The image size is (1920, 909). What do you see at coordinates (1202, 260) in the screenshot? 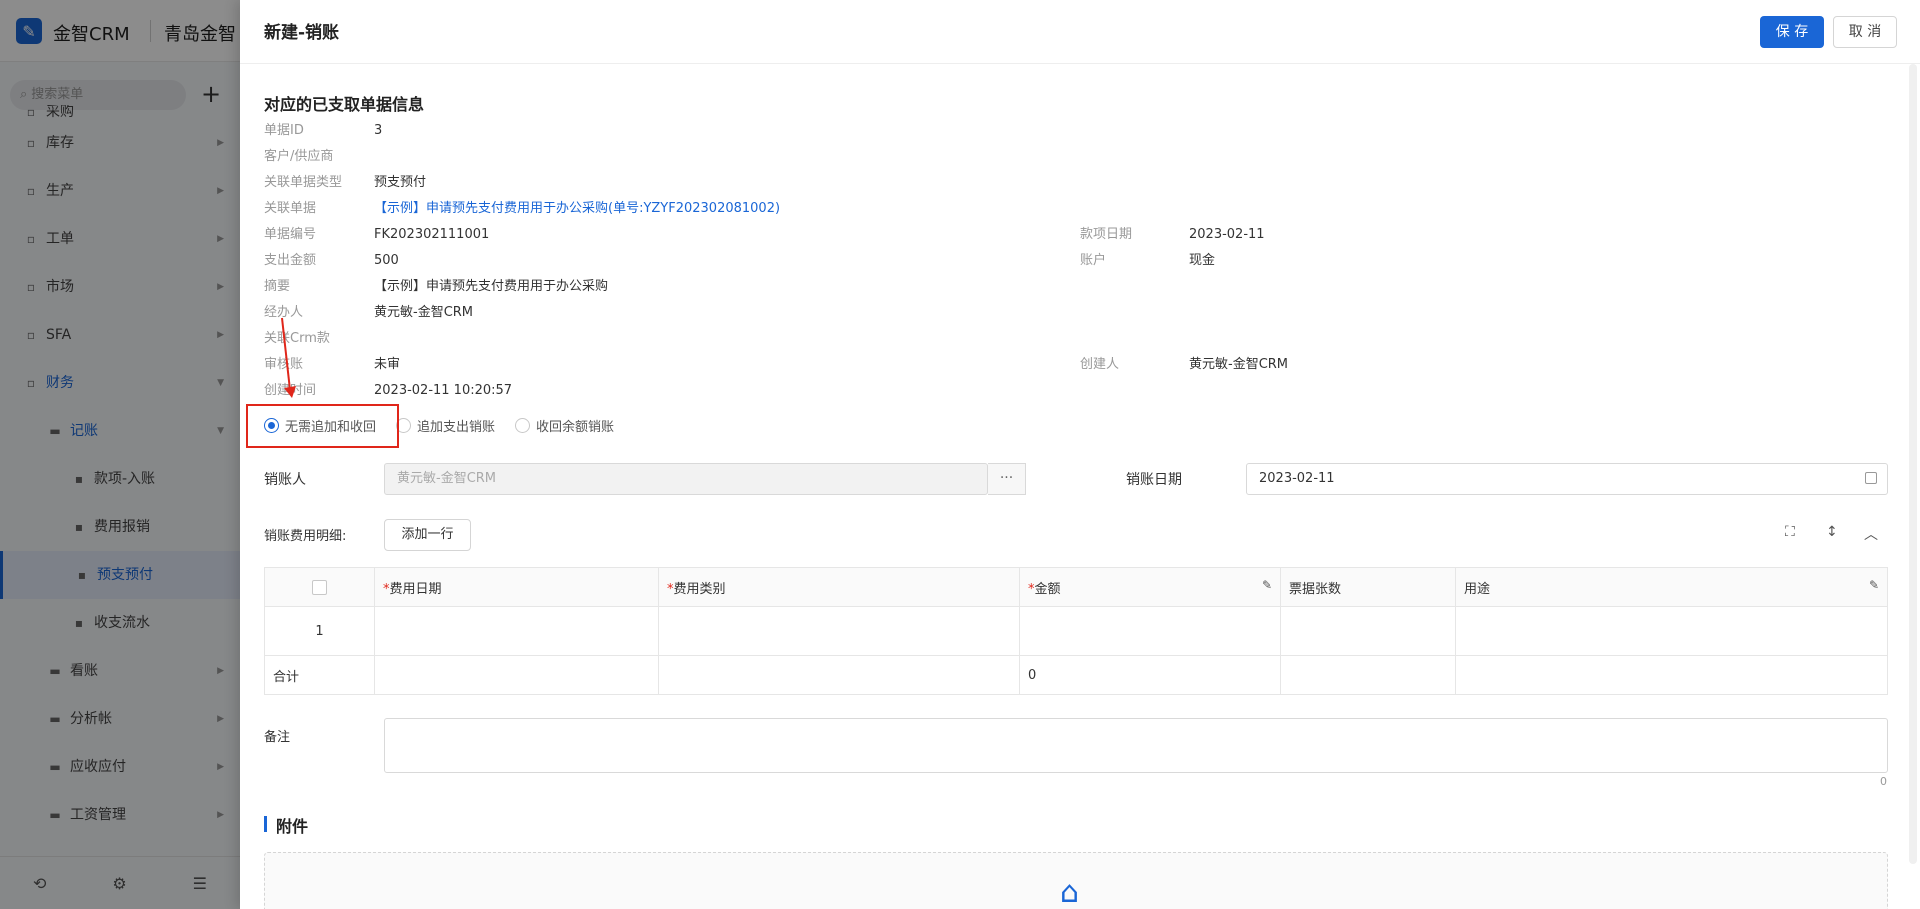
I see `info-value: 现金` at bounding box center [1202, 260].